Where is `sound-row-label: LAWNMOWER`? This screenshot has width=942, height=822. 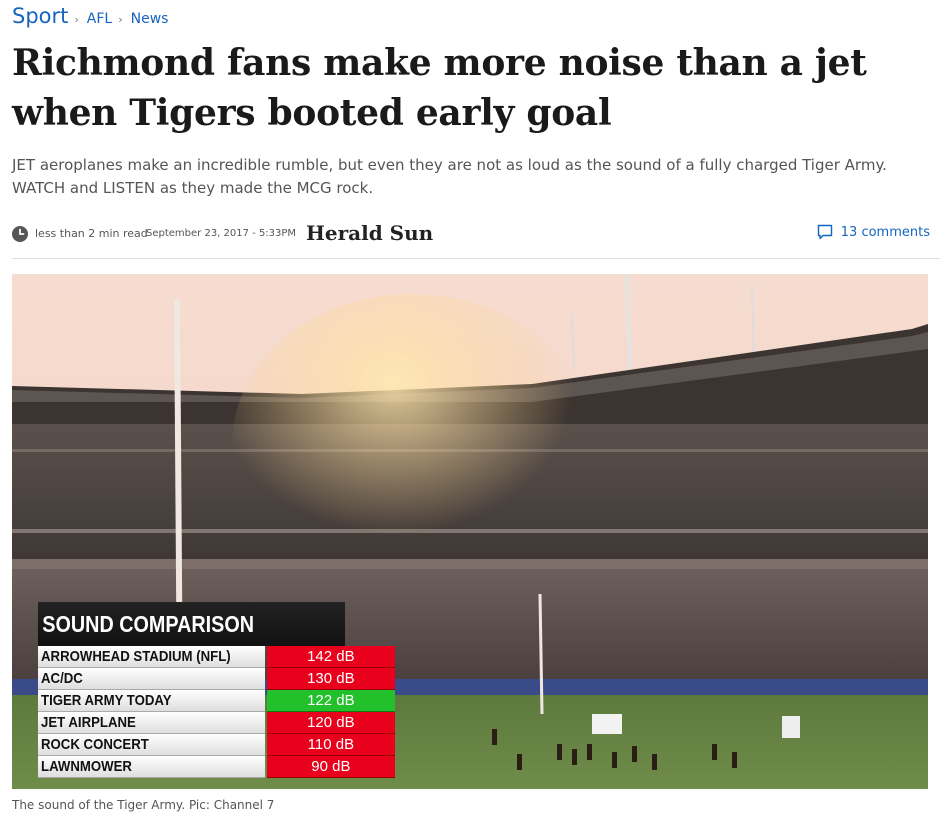 sound-row-label: LAWNMOWER is located at coordinates (86, 766).